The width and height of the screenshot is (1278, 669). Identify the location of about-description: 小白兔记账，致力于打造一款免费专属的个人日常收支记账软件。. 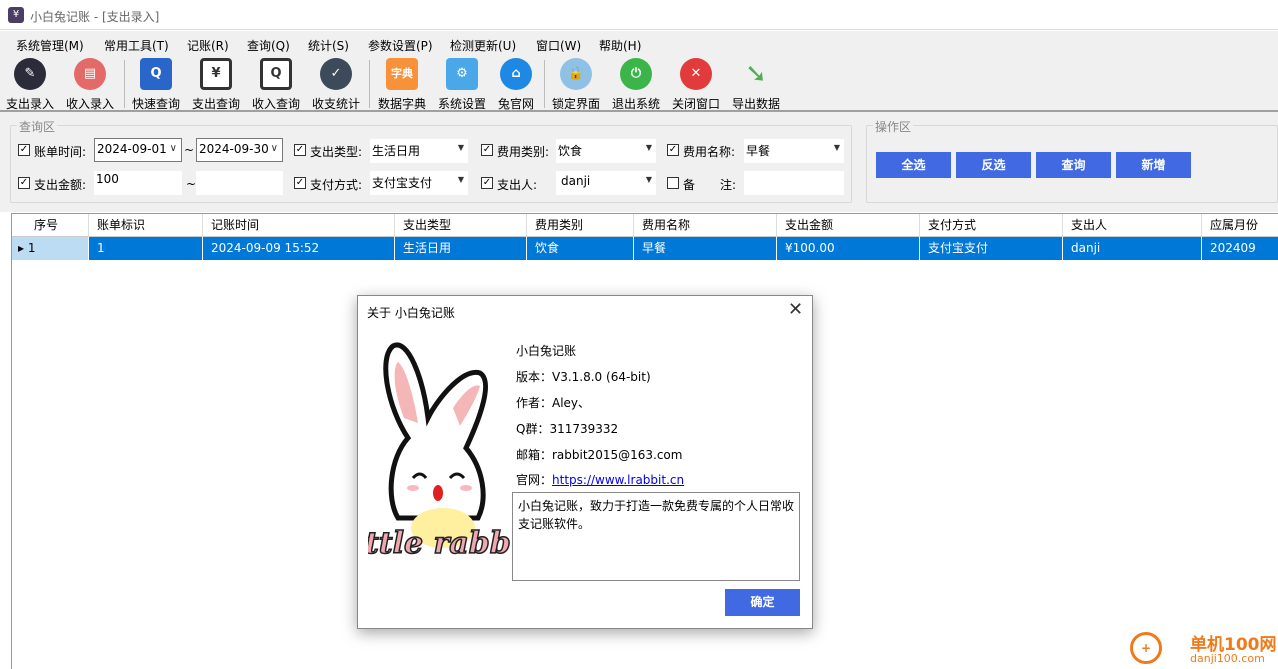
(656, 536).